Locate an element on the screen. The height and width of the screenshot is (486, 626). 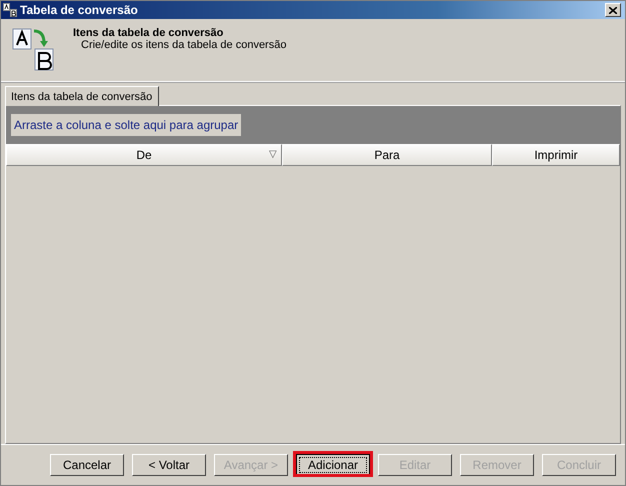
column-header: Para is located at coordinates (387, 155).